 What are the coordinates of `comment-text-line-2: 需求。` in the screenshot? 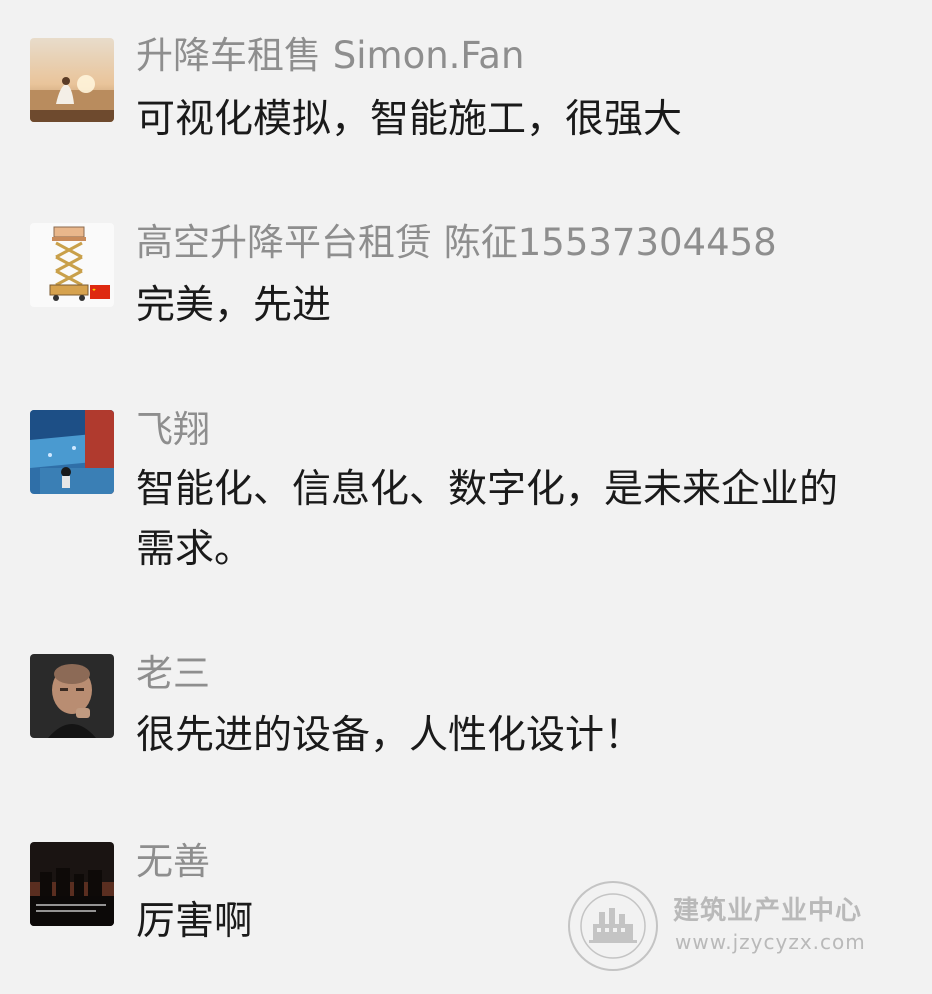 It's located at (195, 549).